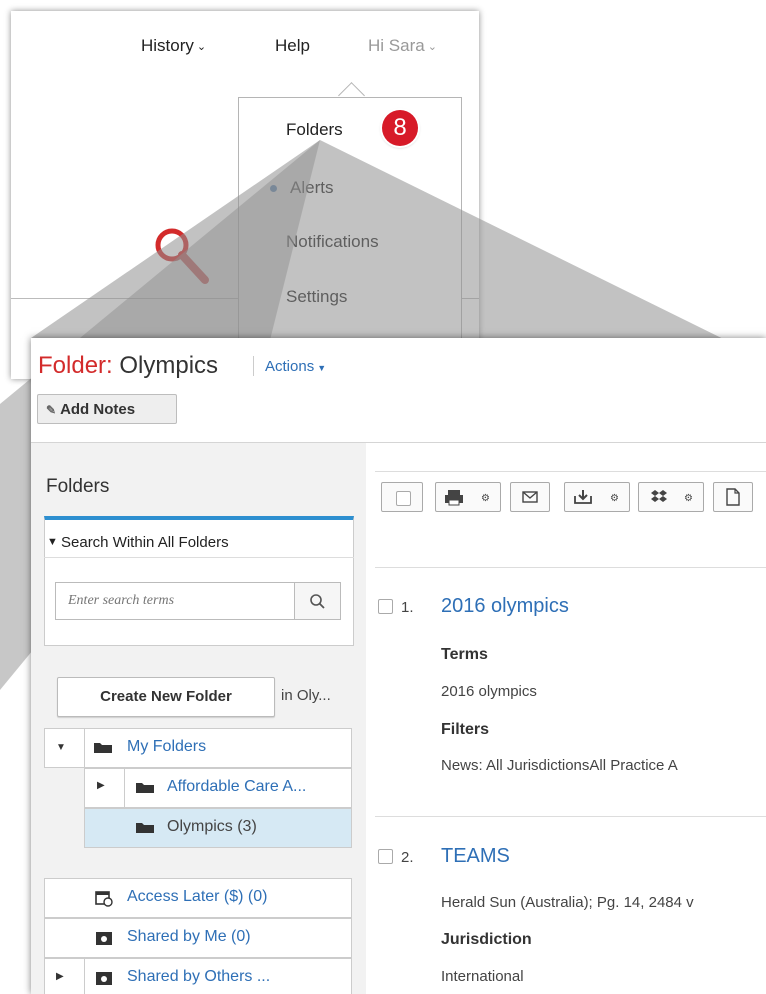 Image resolution: width=766 pixels, height=994 pixels. I want to click on select-all-checkbox, so click(402, 497).